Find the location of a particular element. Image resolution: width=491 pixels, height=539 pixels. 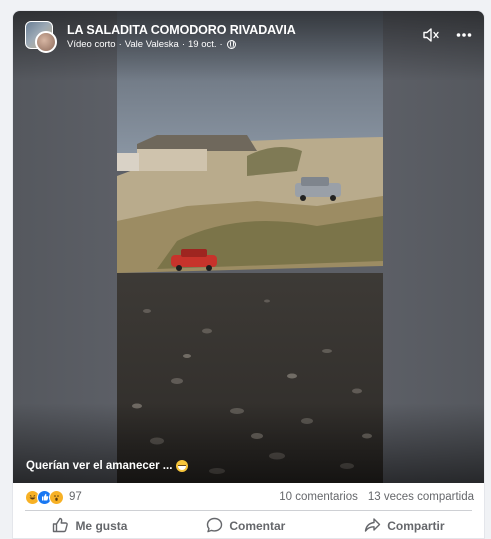

comment-label: Comentar is located at coordinates (257, 526).